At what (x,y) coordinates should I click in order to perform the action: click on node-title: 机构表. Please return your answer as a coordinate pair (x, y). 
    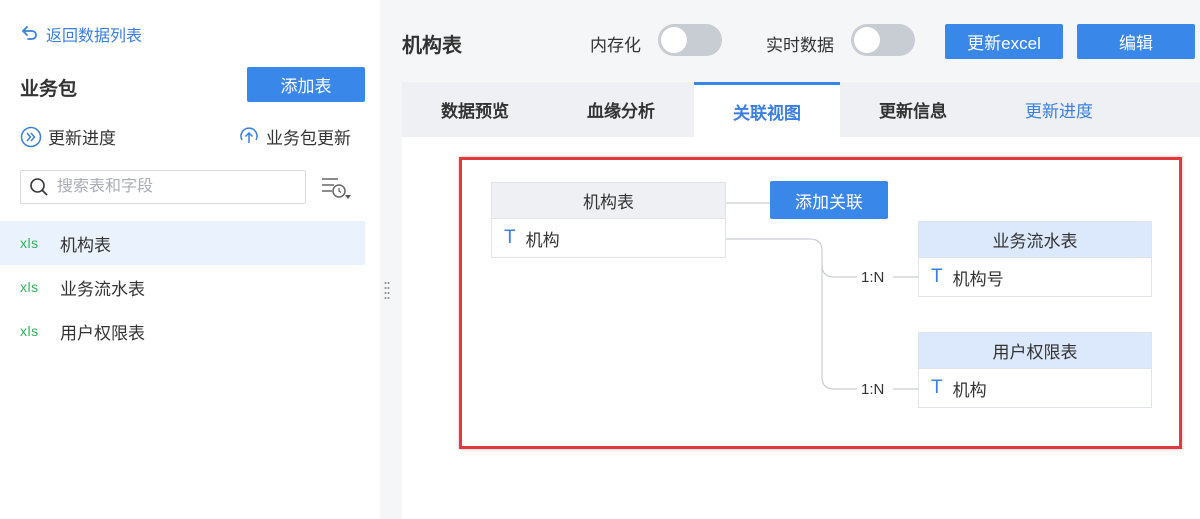
    Looking at the image, I should click on (608, 201).